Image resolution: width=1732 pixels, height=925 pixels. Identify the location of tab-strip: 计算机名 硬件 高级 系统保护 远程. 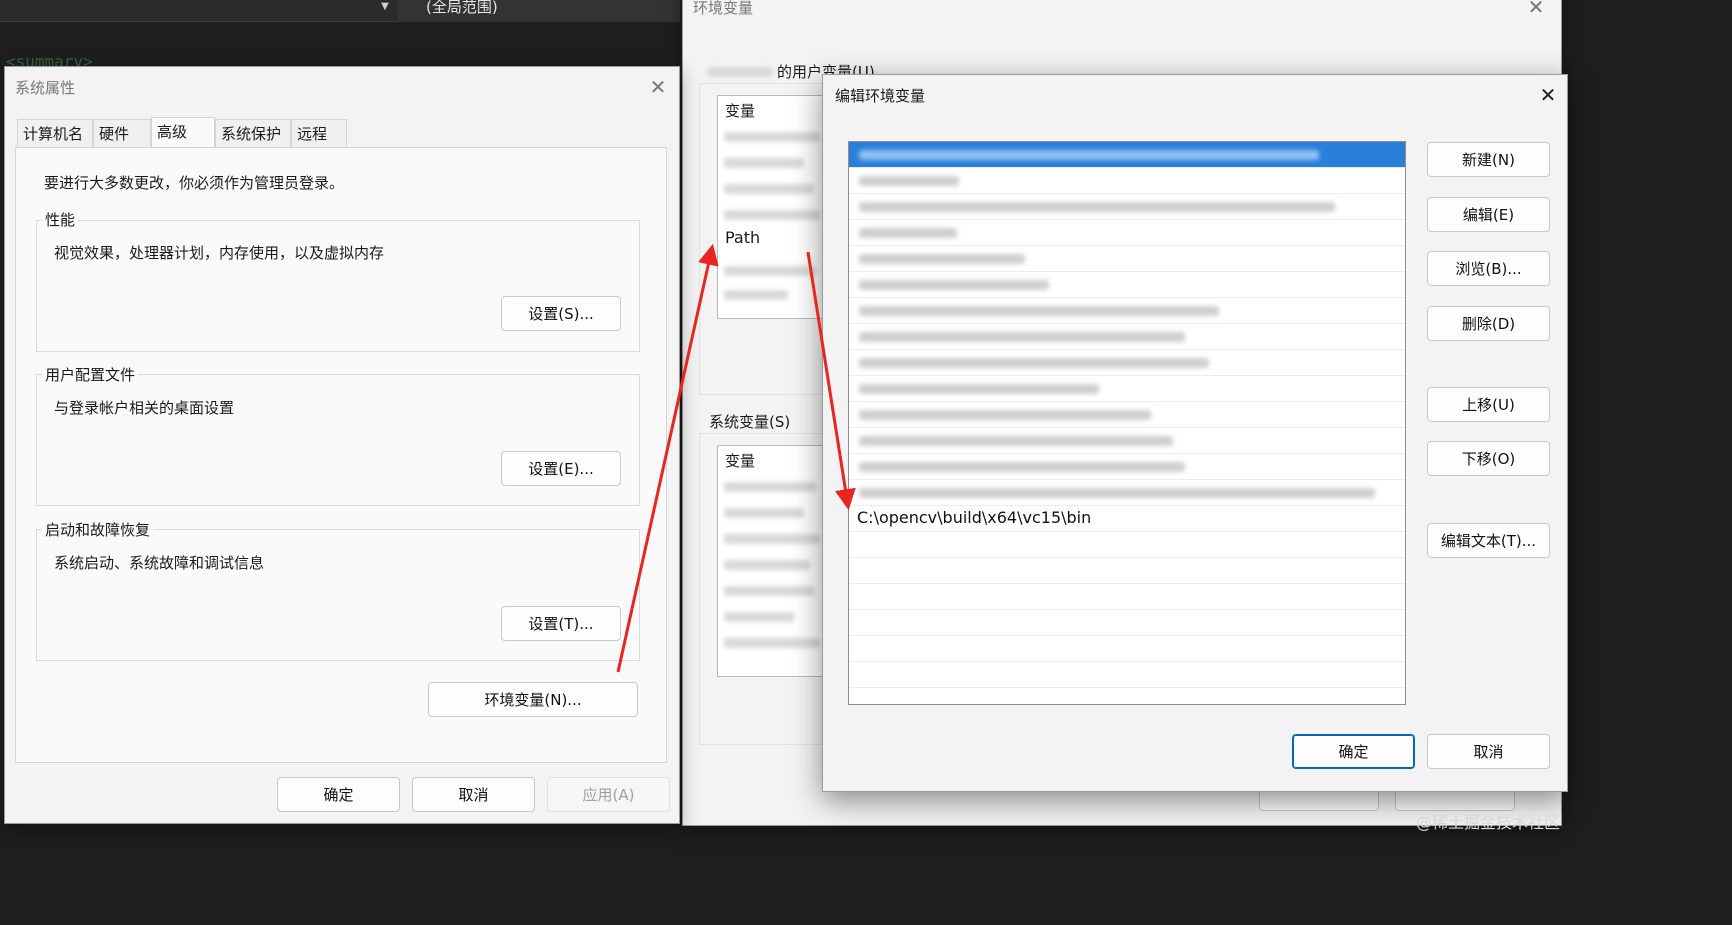
(187, 132).